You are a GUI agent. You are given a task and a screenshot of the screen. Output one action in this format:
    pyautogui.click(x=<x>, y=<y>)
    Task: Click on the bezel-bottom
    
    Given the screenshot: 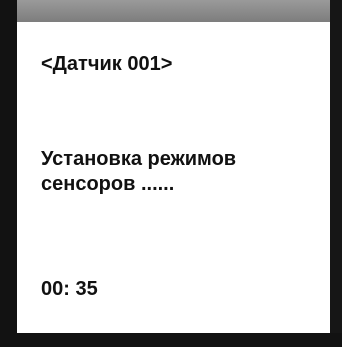 What is the action you would take?
    pyautogui.click(x=171, y=340)
    